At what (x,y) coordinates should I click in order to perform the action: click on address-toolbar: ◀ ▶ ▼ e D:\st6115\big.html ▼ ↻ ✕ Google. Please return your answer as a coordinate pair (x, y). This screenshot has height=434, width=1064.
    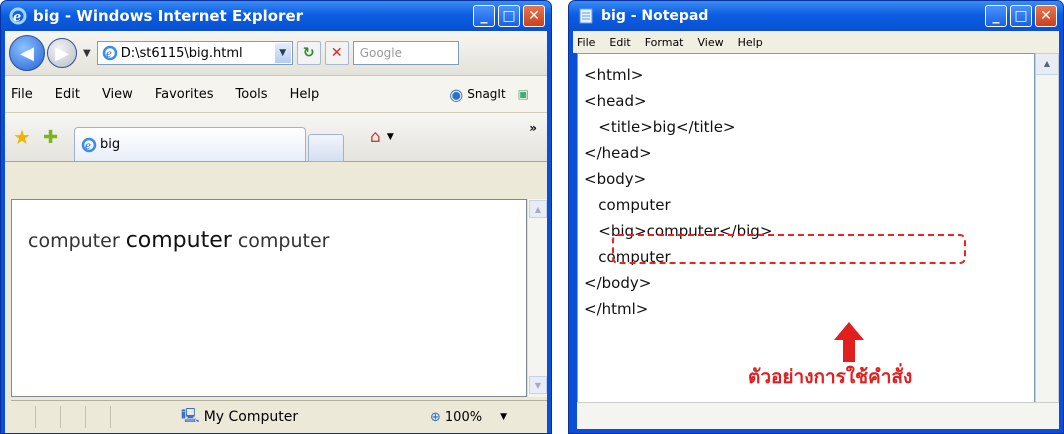
    Looking at the image, I should click on (276, 53).